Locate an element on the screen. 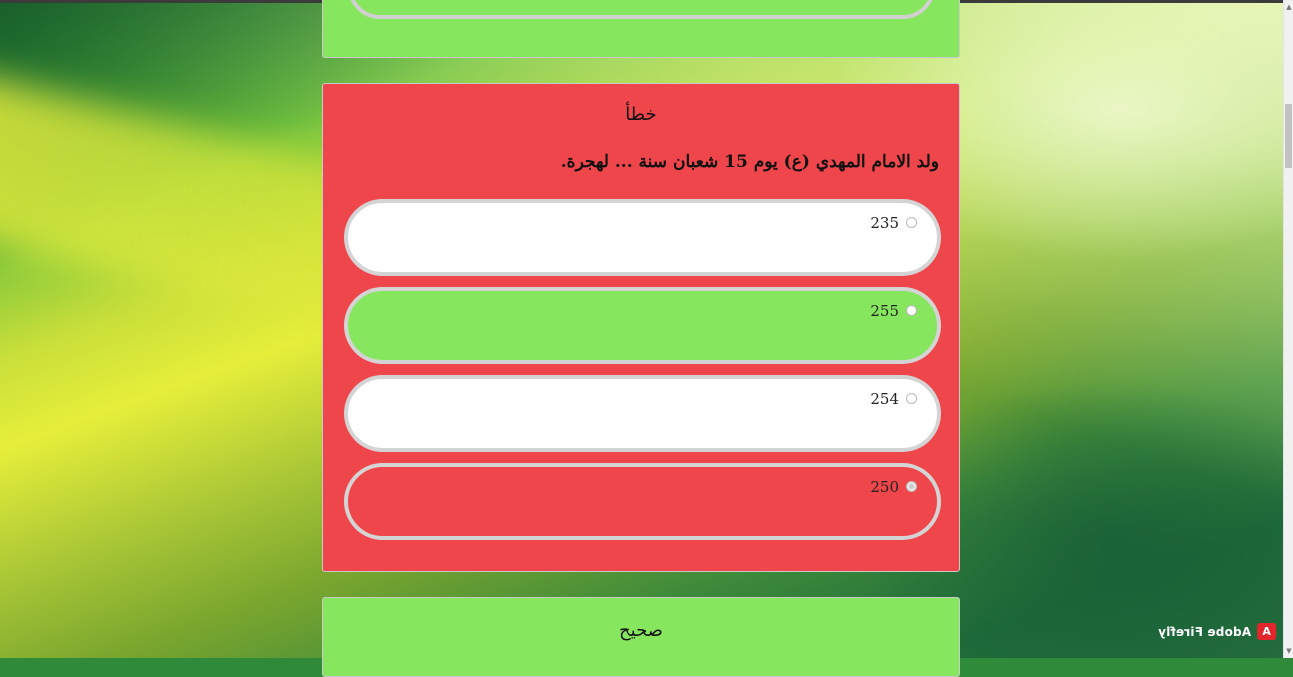 This screenshot has height=677, width=1293. previous-option-pill is located at coordinates (641, 9).